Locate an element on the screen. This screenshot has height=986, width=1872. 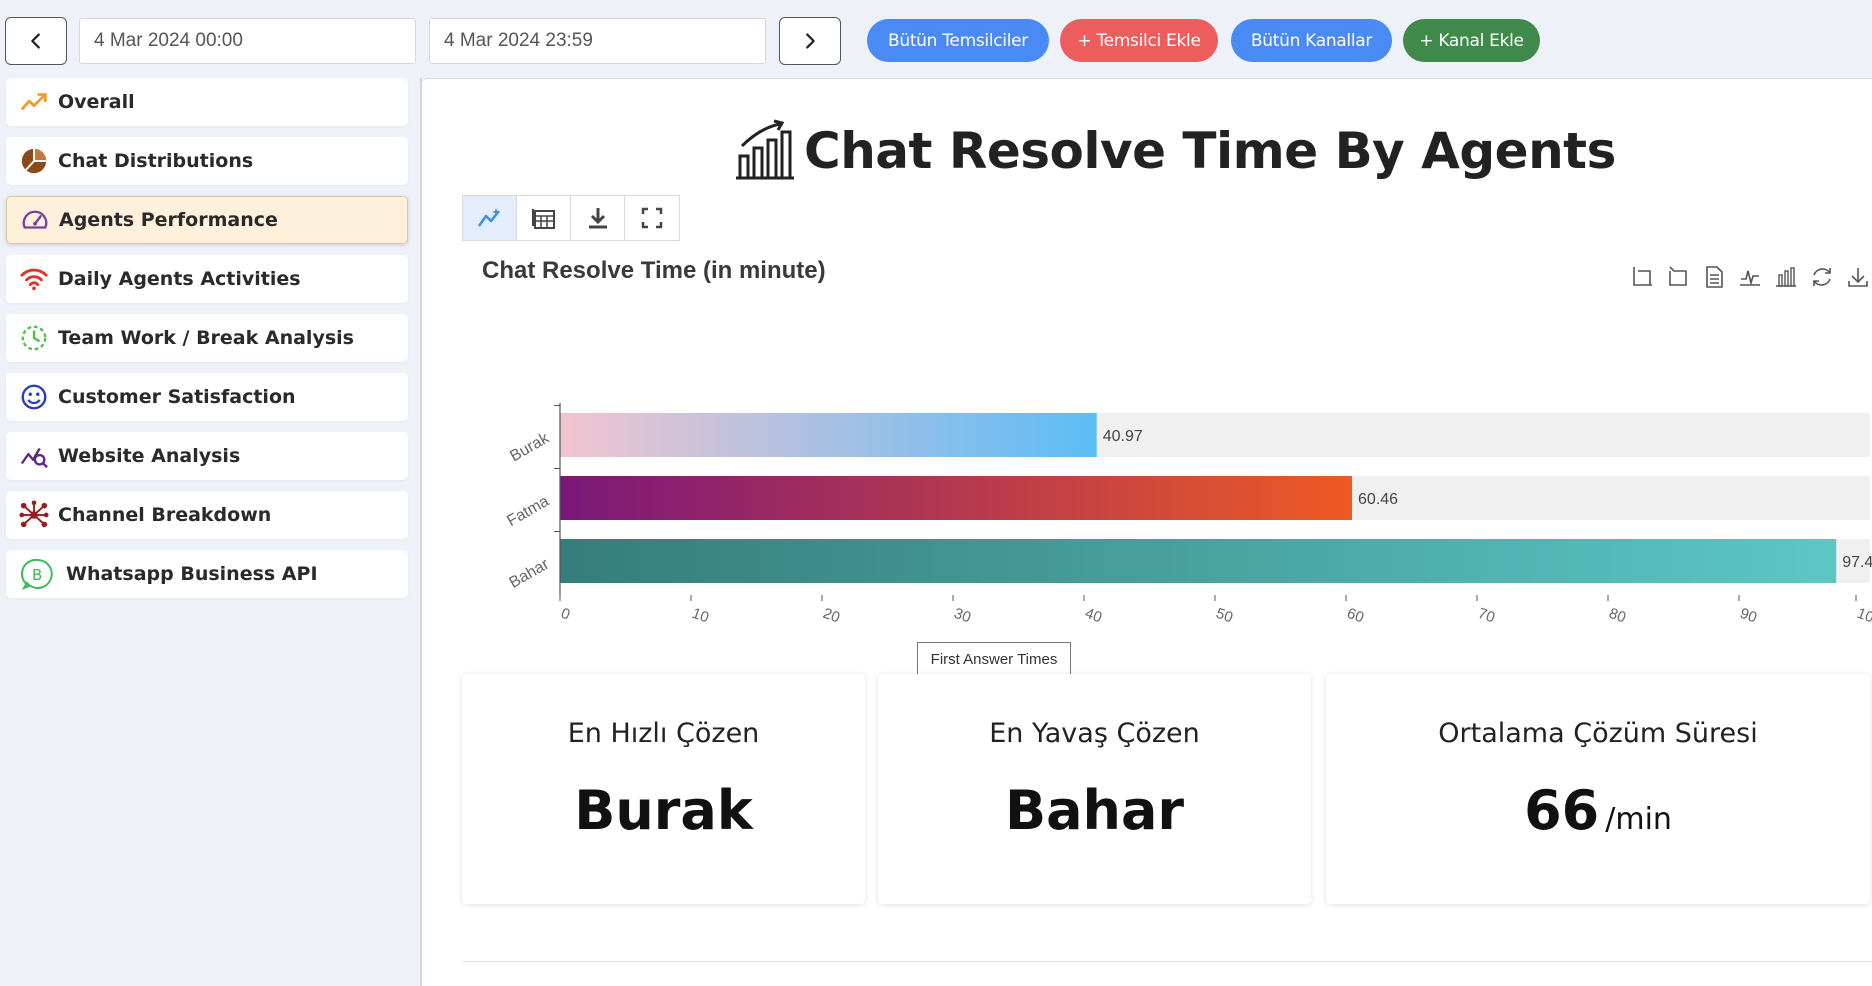
next-date-button is located at coordinates (810, 41).